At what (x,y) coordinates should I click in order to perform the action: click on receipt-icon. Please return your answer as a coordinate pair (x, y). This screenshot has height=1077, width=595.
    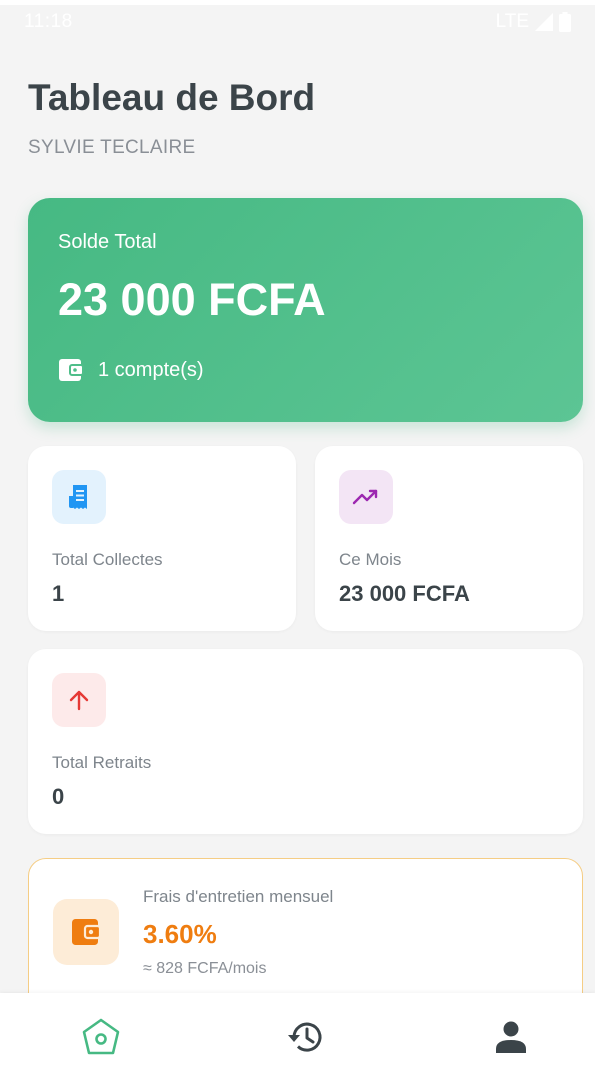
    Looking at the image, I should click on (78, 497).